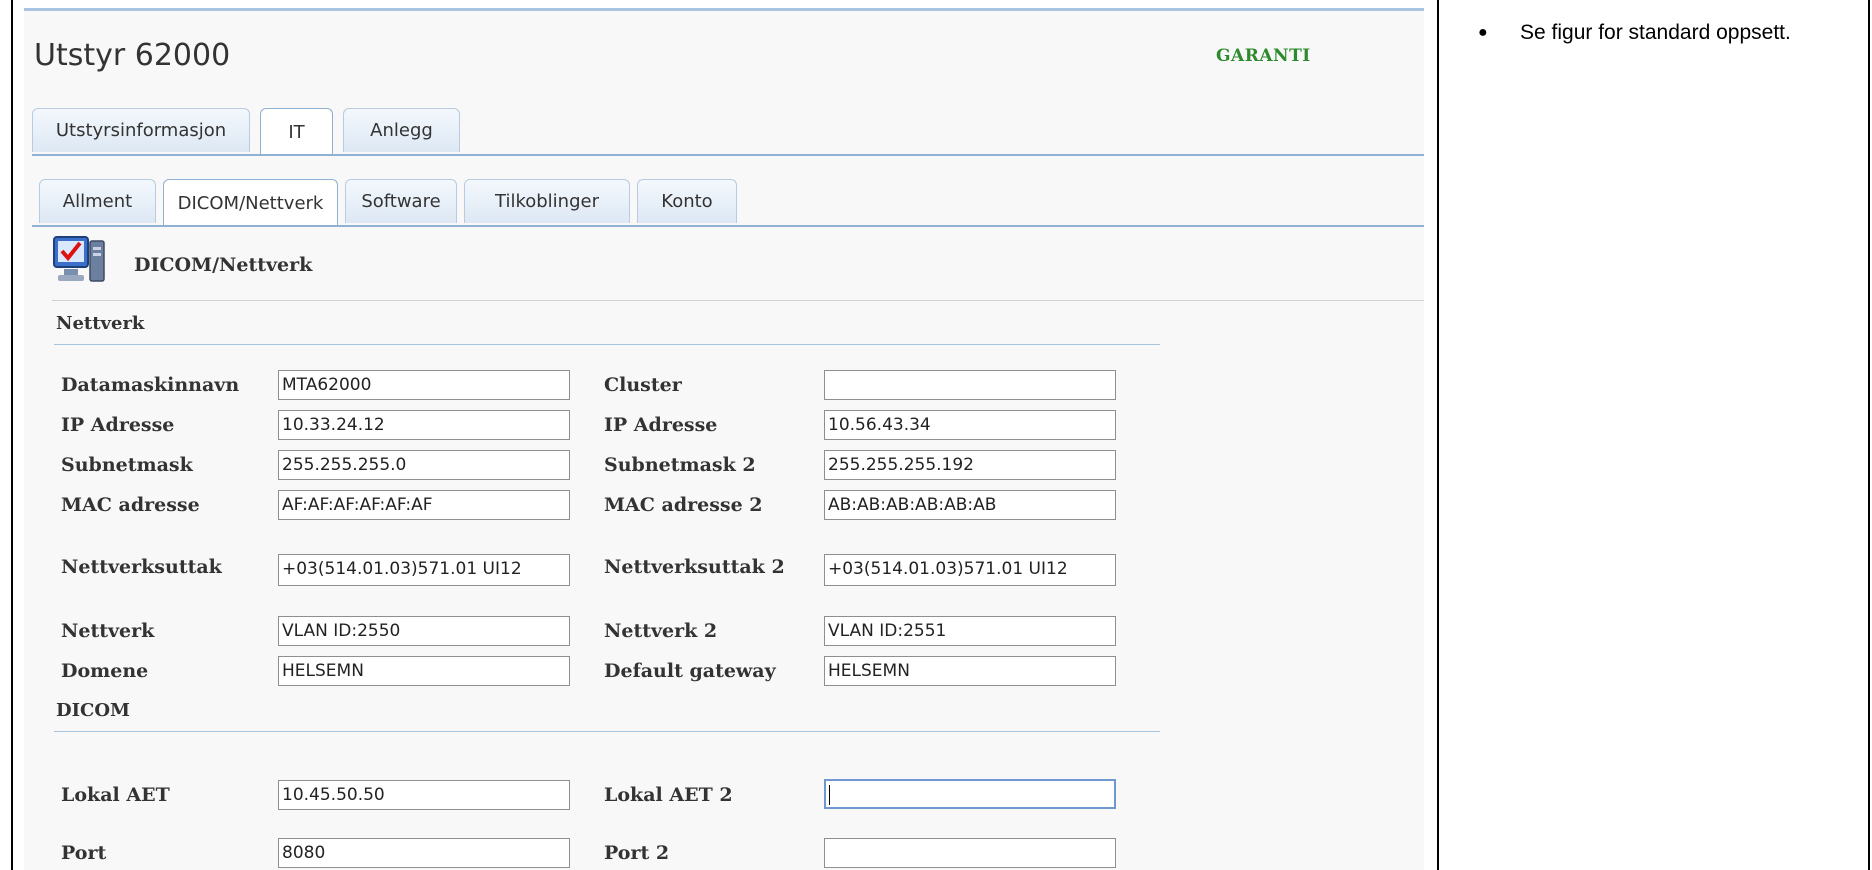 The image size is (1872, 870). Describe the element at coordinates (661, 631) in the screenshot. I see `label-nettverk-2: Nettverk 2` at that location.